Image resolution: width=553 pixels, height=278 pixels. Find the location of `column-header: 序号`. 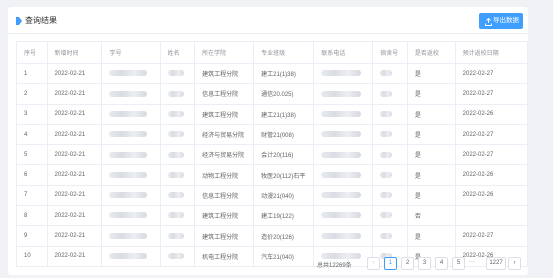

column-header: 序号 is located at coordinates (32, 52).